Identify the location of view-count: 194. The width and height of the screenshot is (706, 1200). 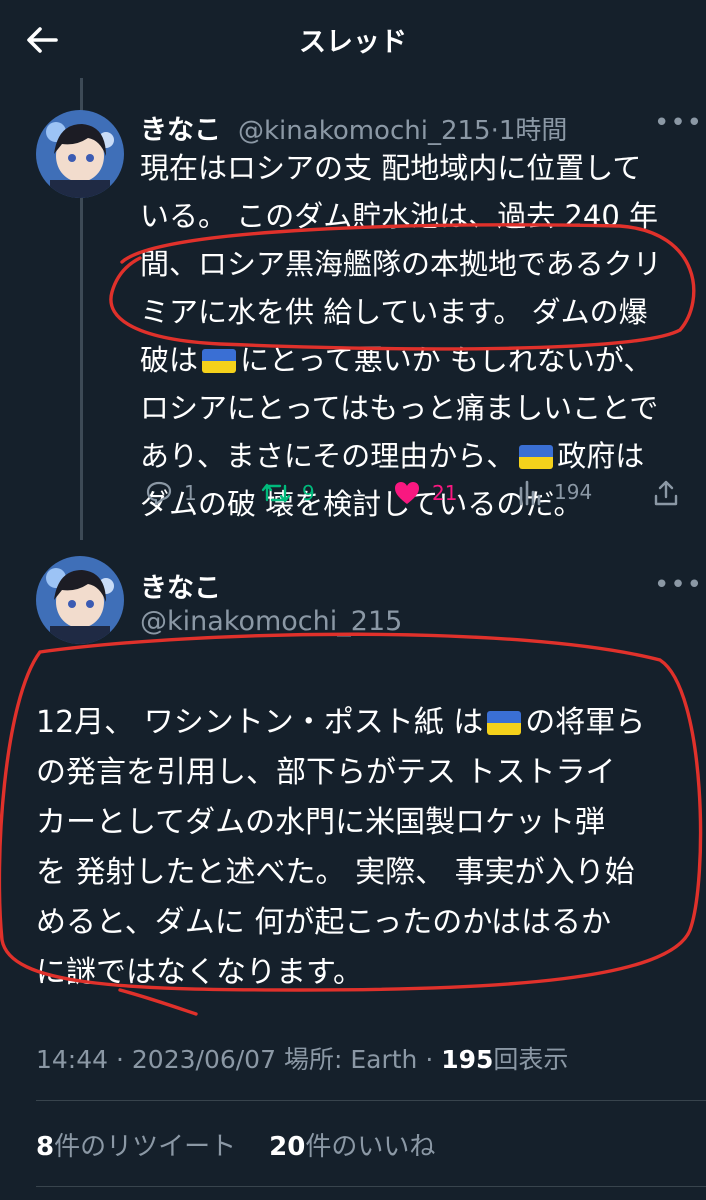
(573, 492).